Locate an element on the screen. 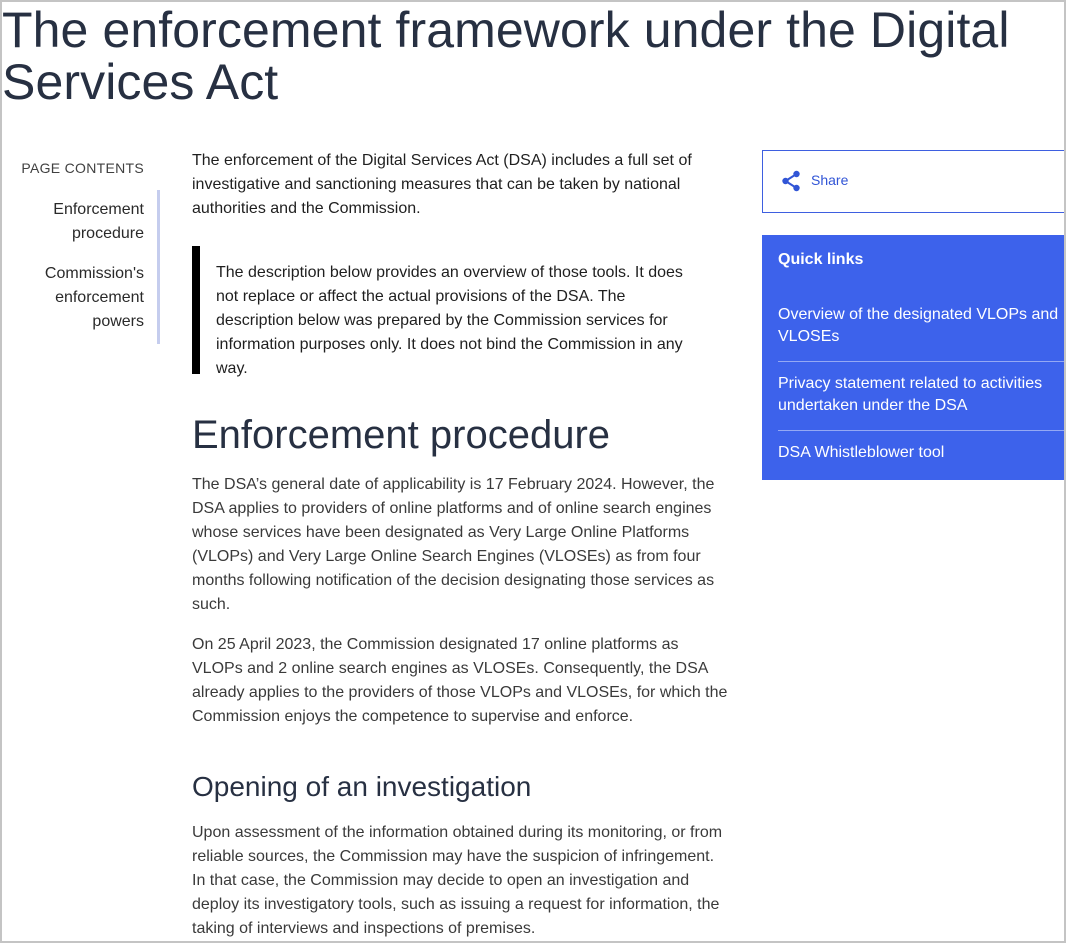 Image resolution: width=1066 pixels, height=943 pixels. section-heading-enforcement-procedure: Enforcement procedure is located at coordinates (401, 435).